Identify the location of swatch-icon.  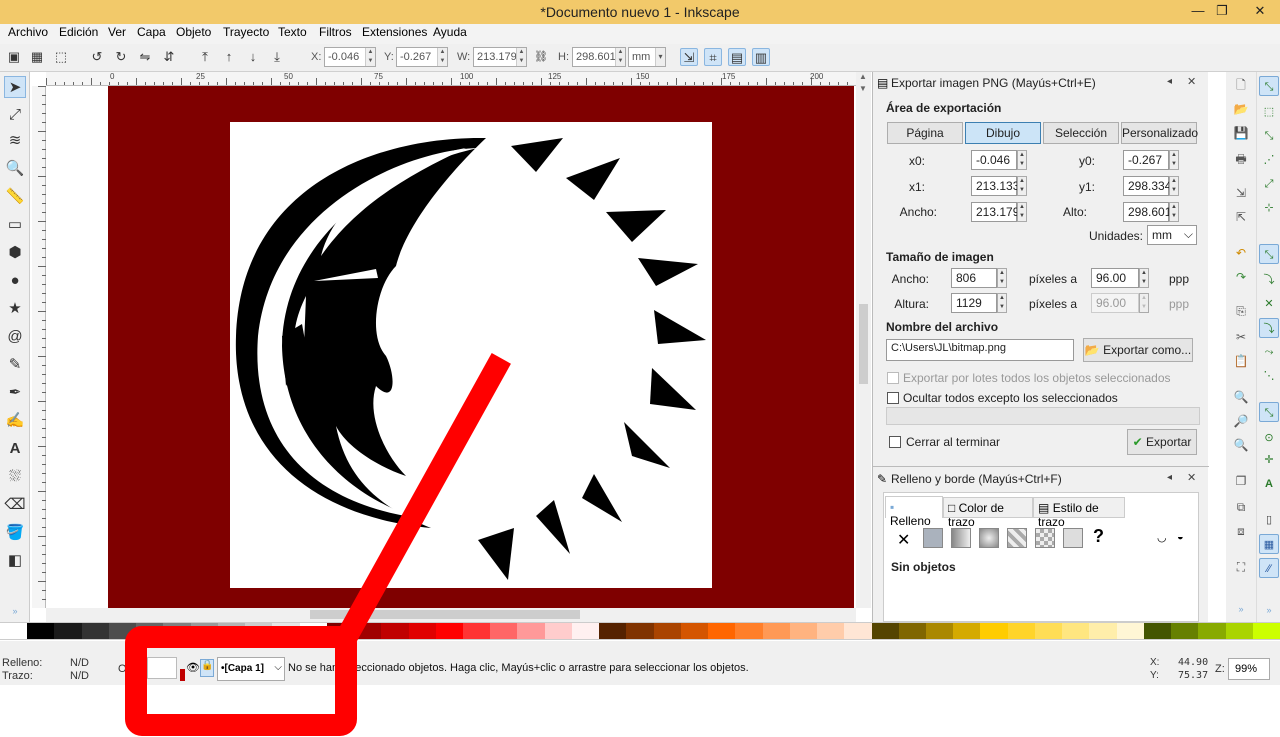
(1073, 538).